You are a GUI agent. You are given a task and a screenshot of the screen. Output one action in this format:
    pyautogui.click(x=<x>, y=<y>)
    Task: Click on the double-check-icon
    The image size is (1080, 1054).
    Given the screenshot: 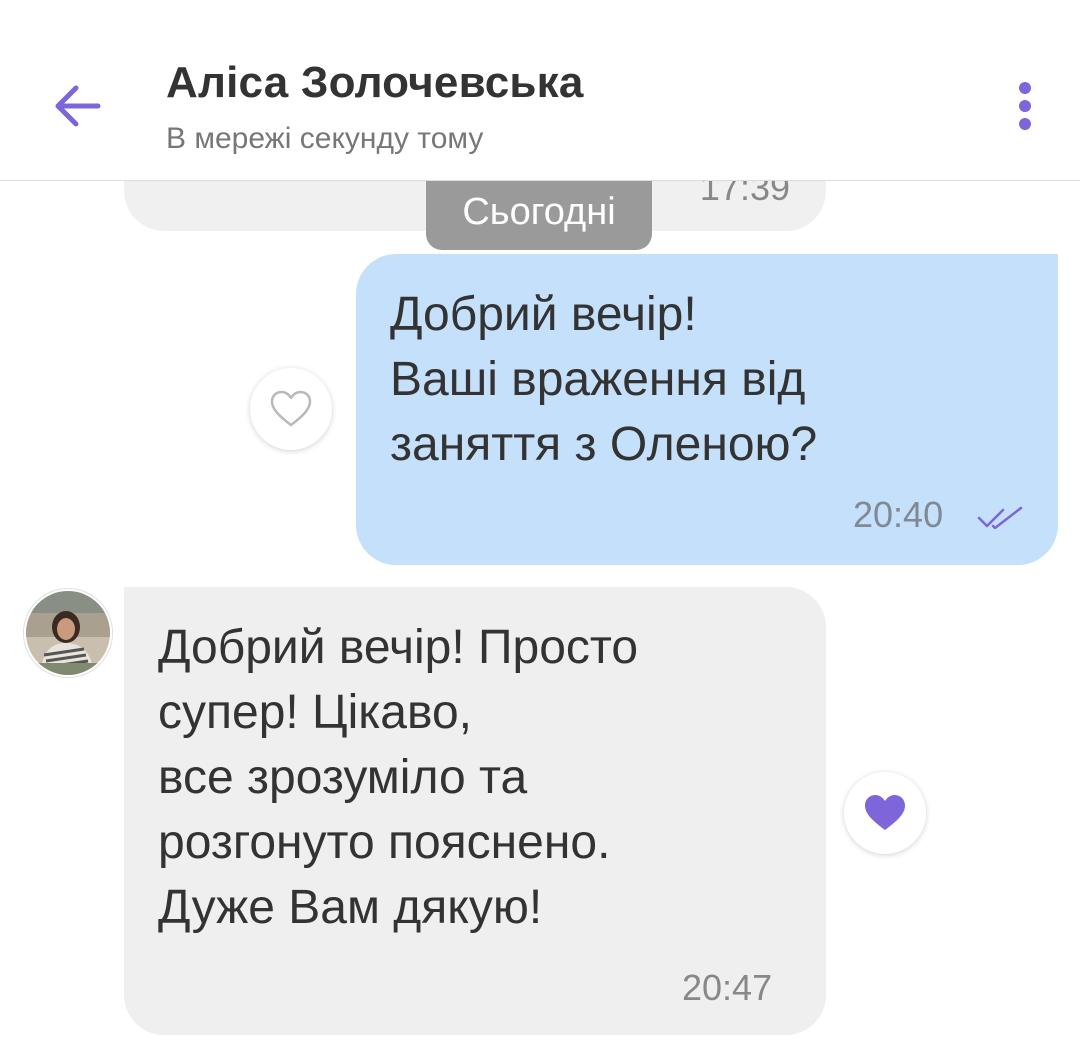 What is the action you would take?
    pyautogui.click(x=1000, y=518)
    